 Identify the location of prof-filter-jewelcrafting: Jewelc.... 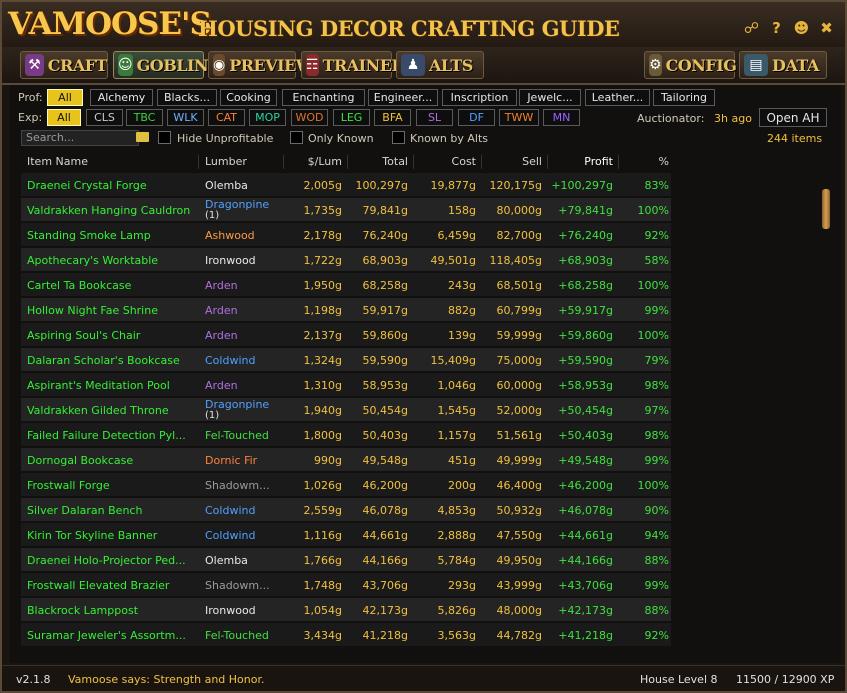
(550, 97).